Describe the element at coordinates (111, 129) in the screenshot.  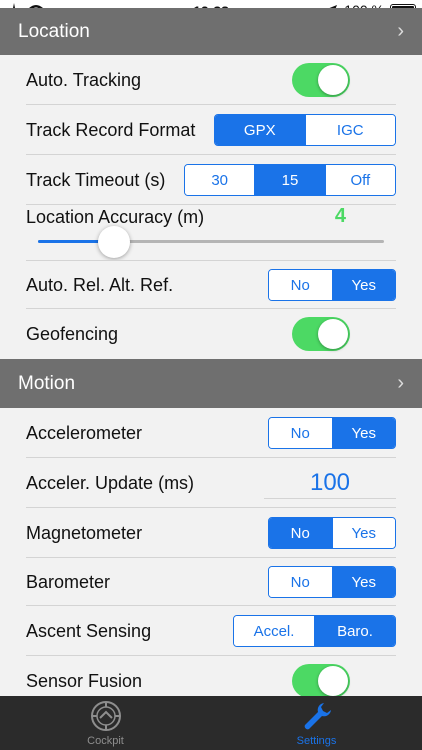
I see `track-record-format-label: Track Record Format` at that location.